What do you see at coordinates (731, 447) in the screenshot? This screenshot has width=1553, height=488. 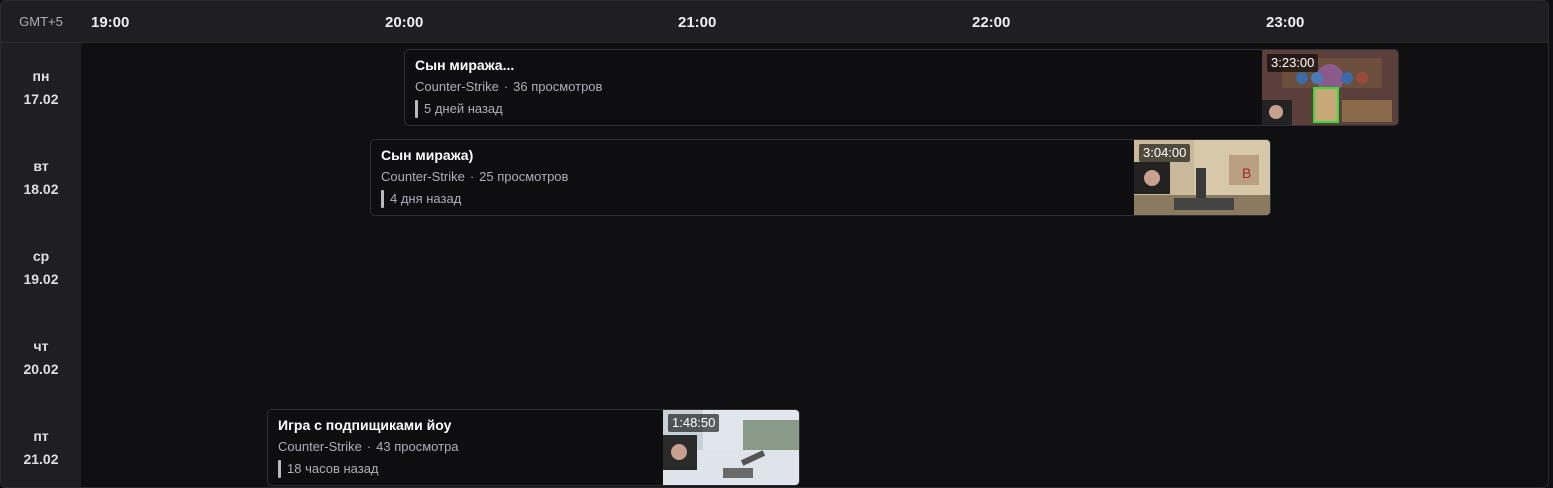 I see `video-thumbnail: 1:48:50` at bounding box center [731, 447].